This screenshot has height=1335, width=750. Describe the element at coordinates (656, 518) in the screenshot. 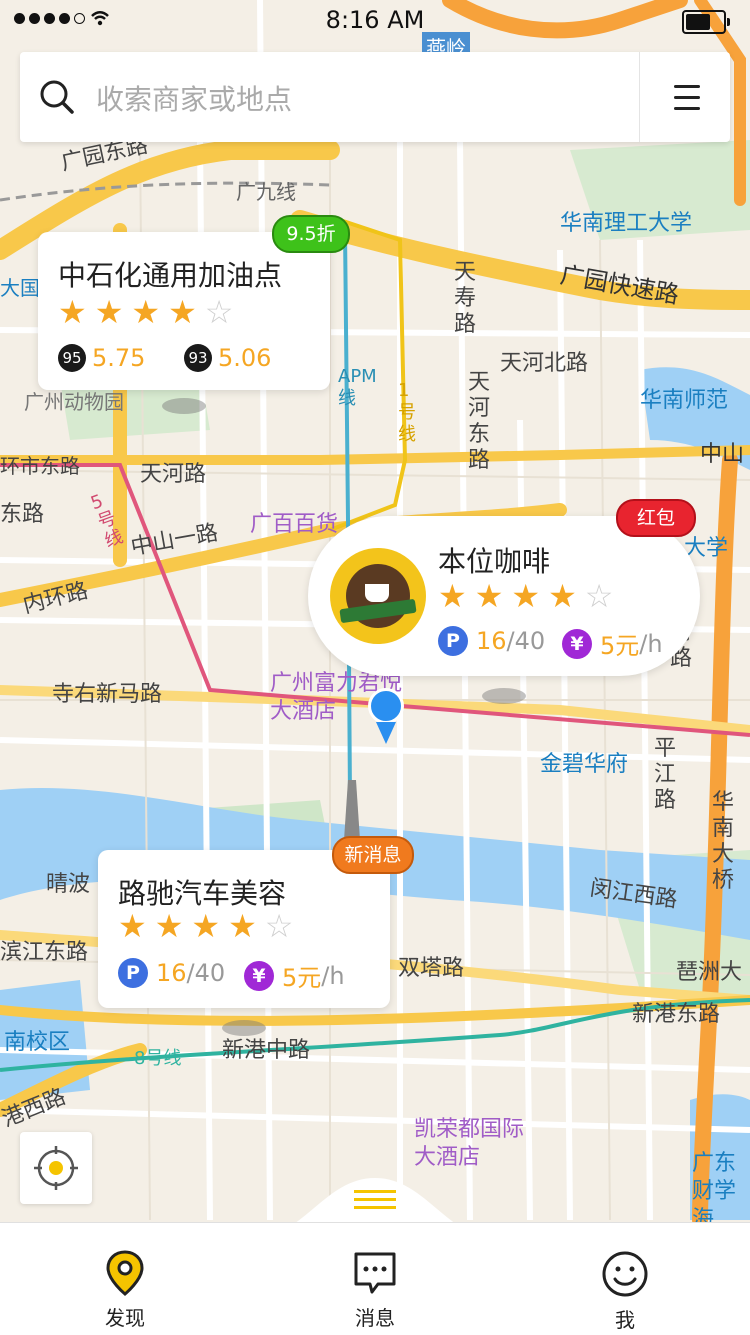

I see `red-packet-tag: 红包` at that location.